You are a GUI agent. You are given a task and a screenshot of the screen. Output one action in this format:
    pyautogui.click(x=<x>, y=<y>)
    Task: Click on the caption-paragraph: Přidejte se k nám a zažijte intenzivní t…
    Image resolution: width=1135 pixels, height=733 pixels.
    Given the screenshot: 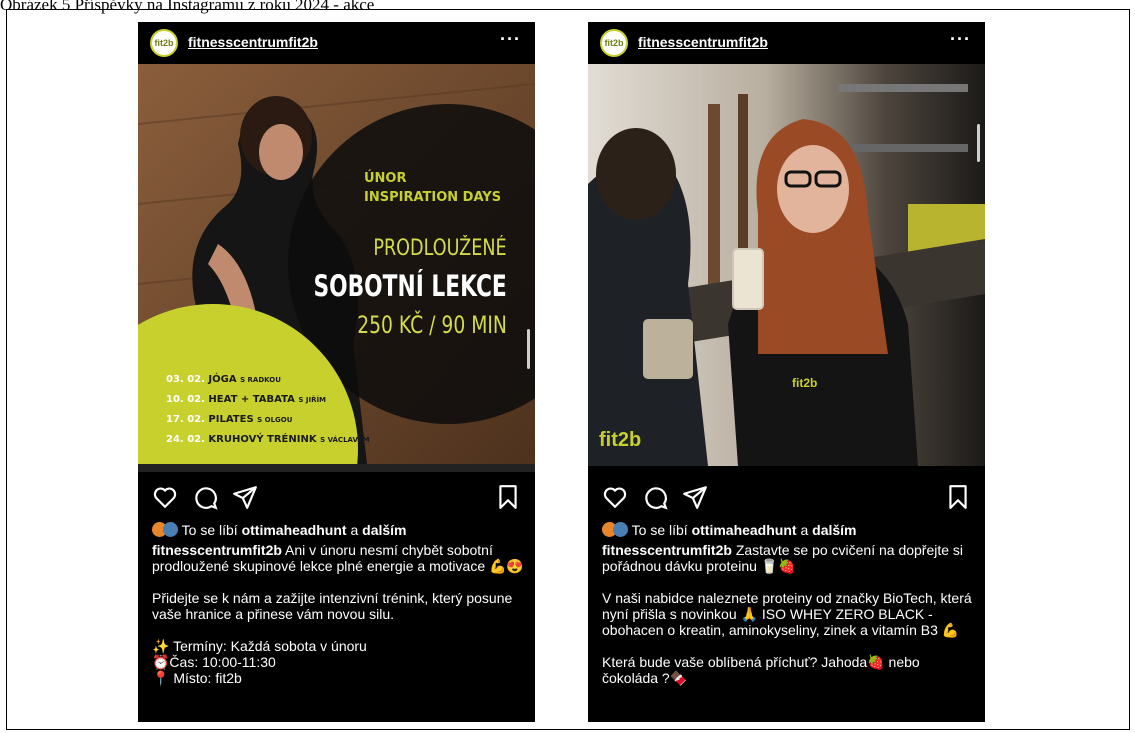 What is the action you would take?
    pyautogui.click(x=332, y=606)
    